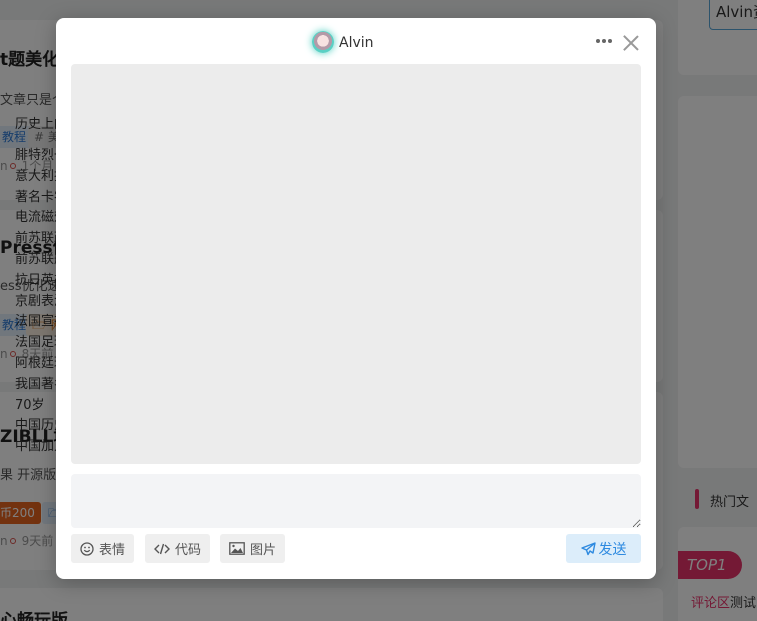 Image resolution: width=757 pixels, height=621 pixels. I want to click on image-icon, so click(237, 548).